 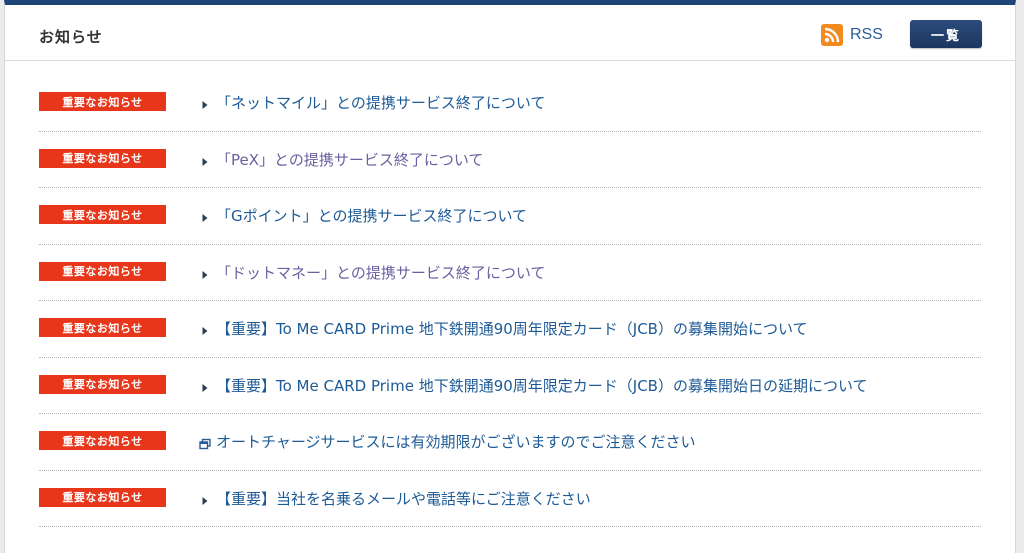 What do you see at coordinates (205, 442) in the screenshot?
I see `external-window-icon` at bounding box center [205, 442].